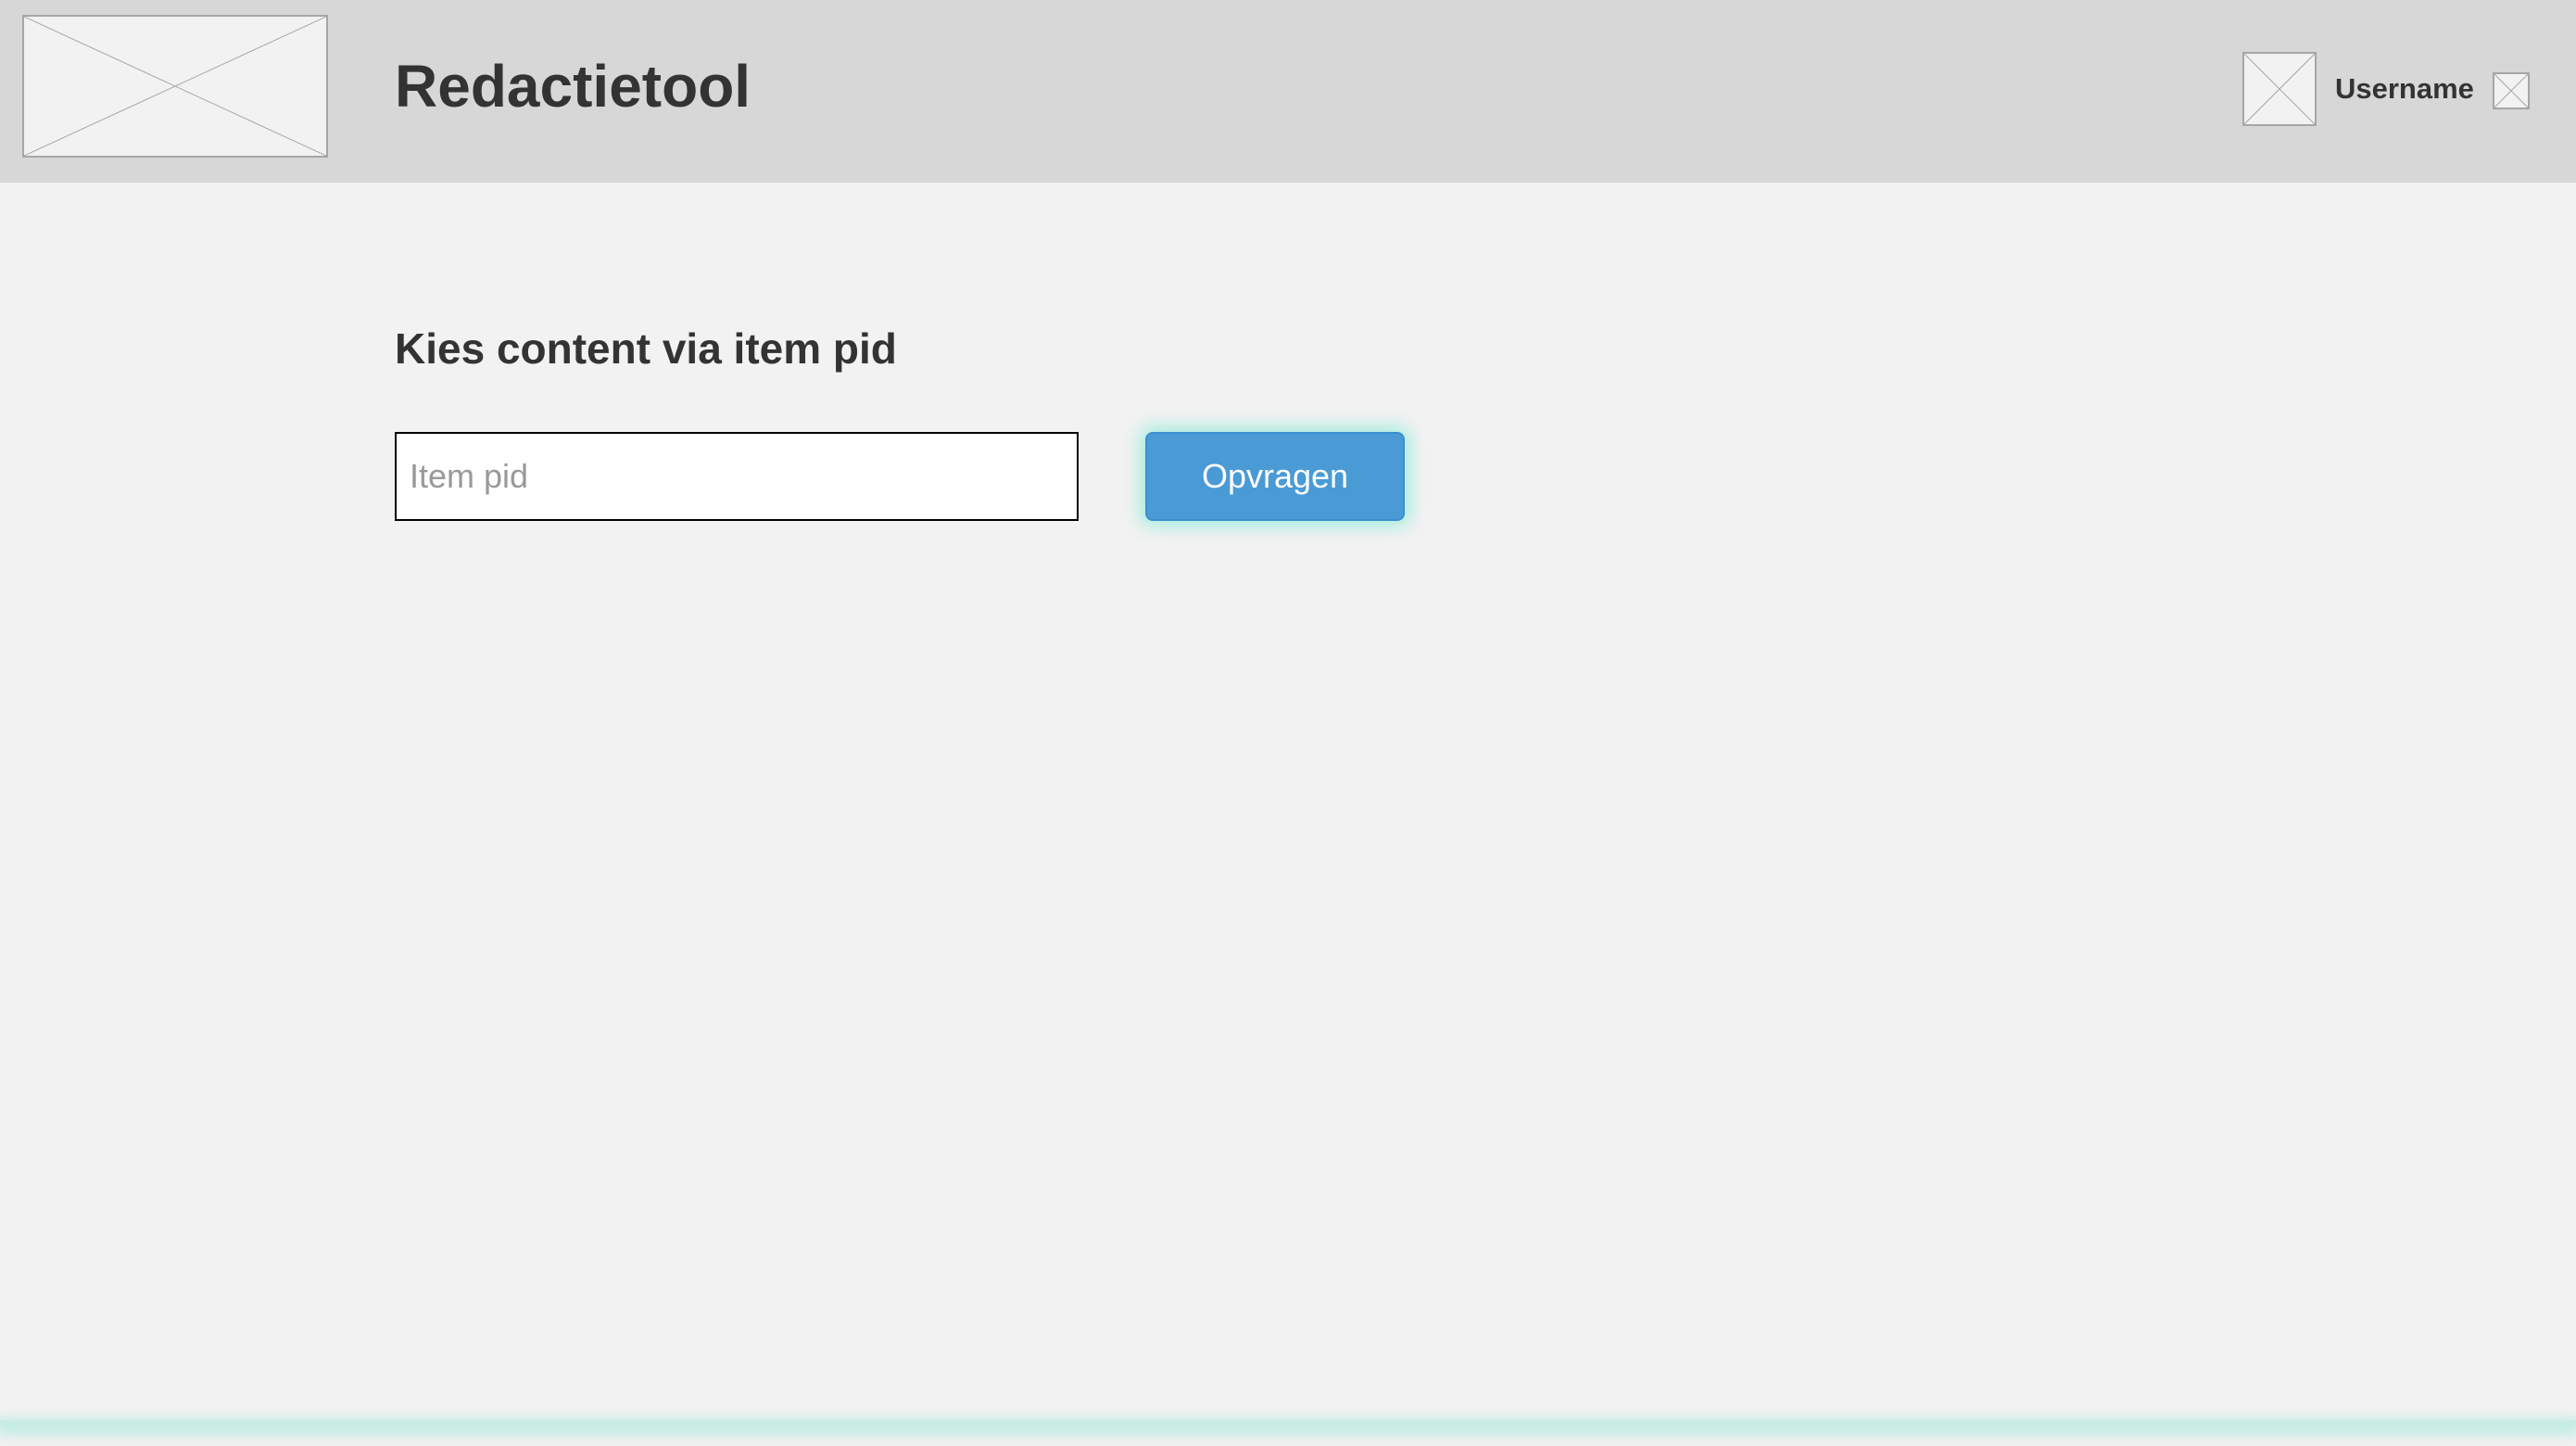 The width and height of the screenshot is (2576, 1446). I want to click on logo-image-placeholder-icon, so click(175, 86).